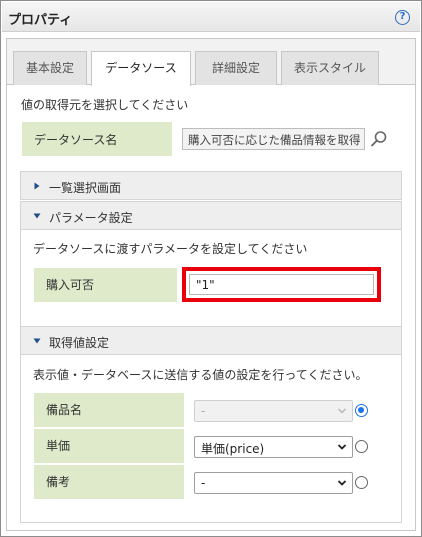 Image resolution: width=422 pixels, height=537 pixels. What do you see at coordinates (236, 68) in the screenshot?
I see `tab-detail-settings: 詳細設定` at bounding box center [236, 68].